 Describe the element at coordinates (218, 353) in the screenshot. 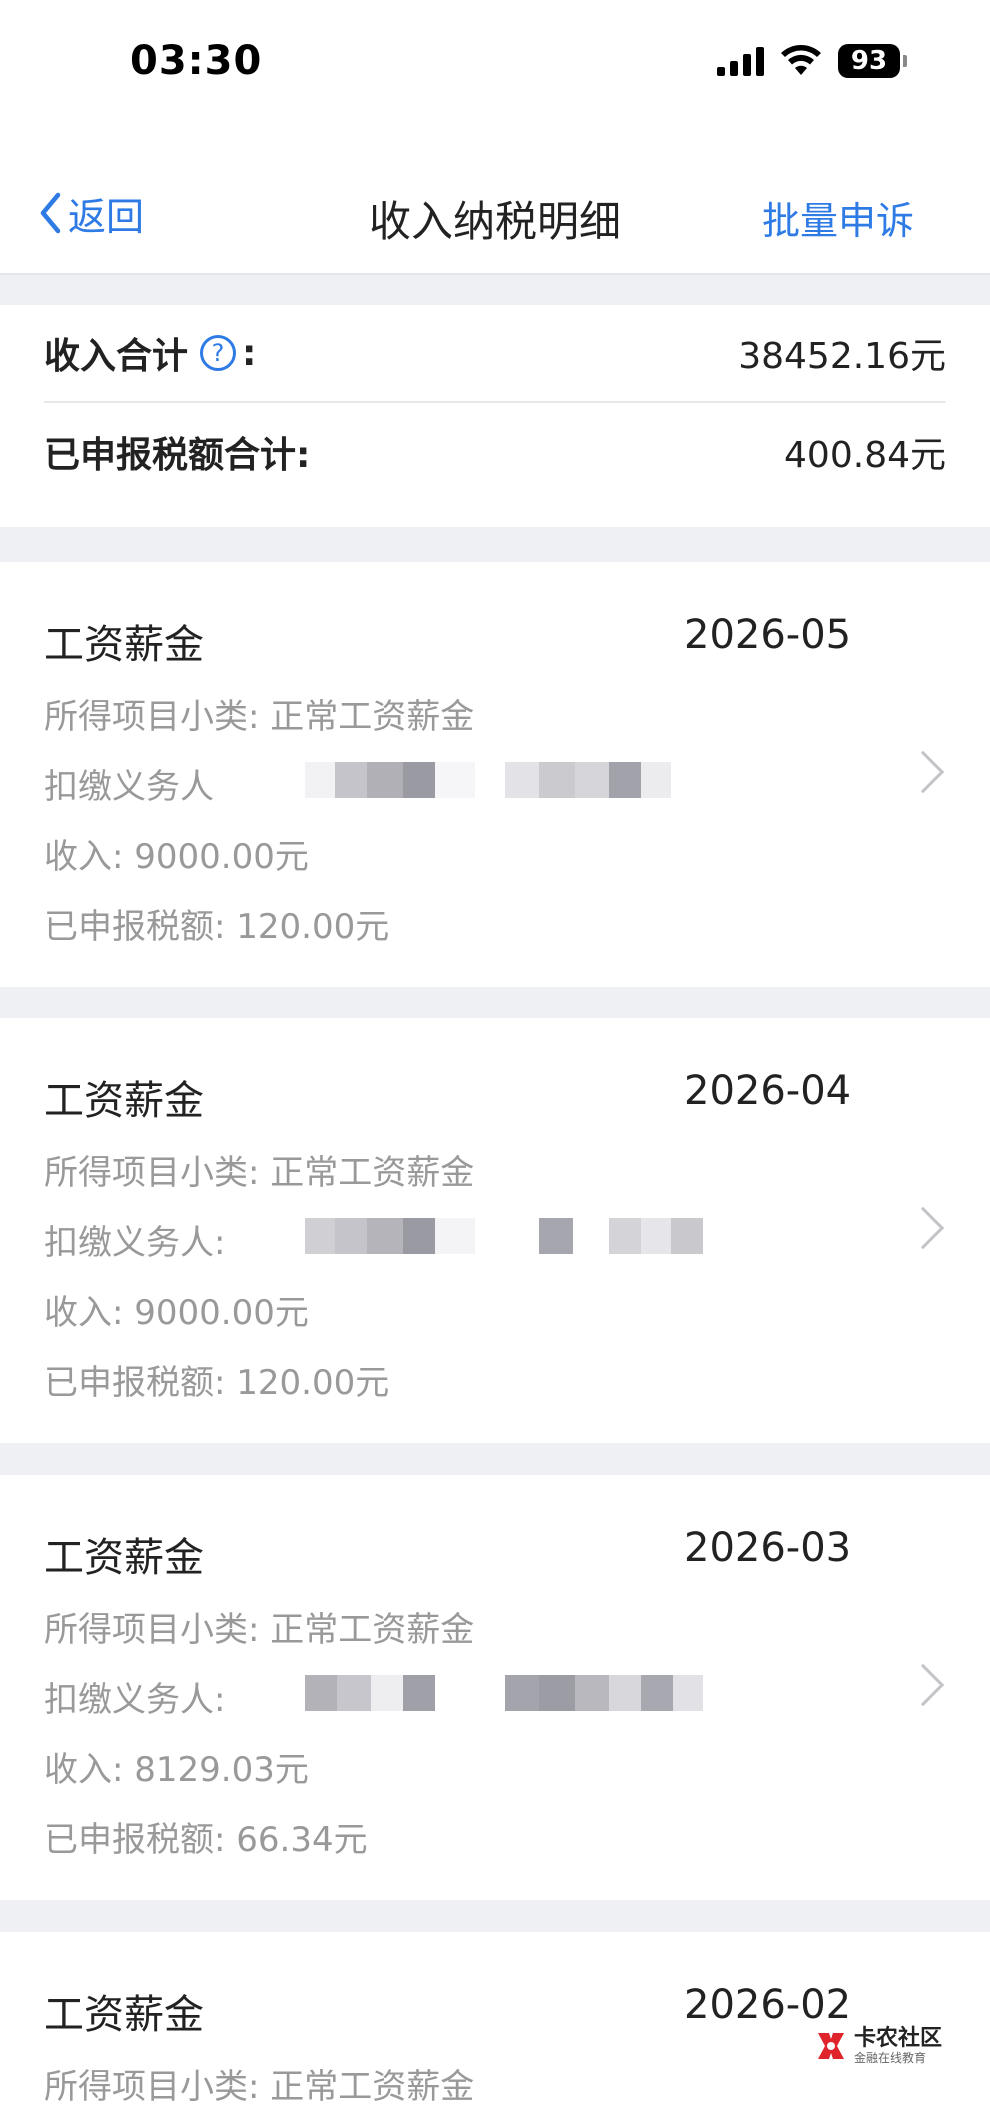

I see `help-icon: ?` at that location.